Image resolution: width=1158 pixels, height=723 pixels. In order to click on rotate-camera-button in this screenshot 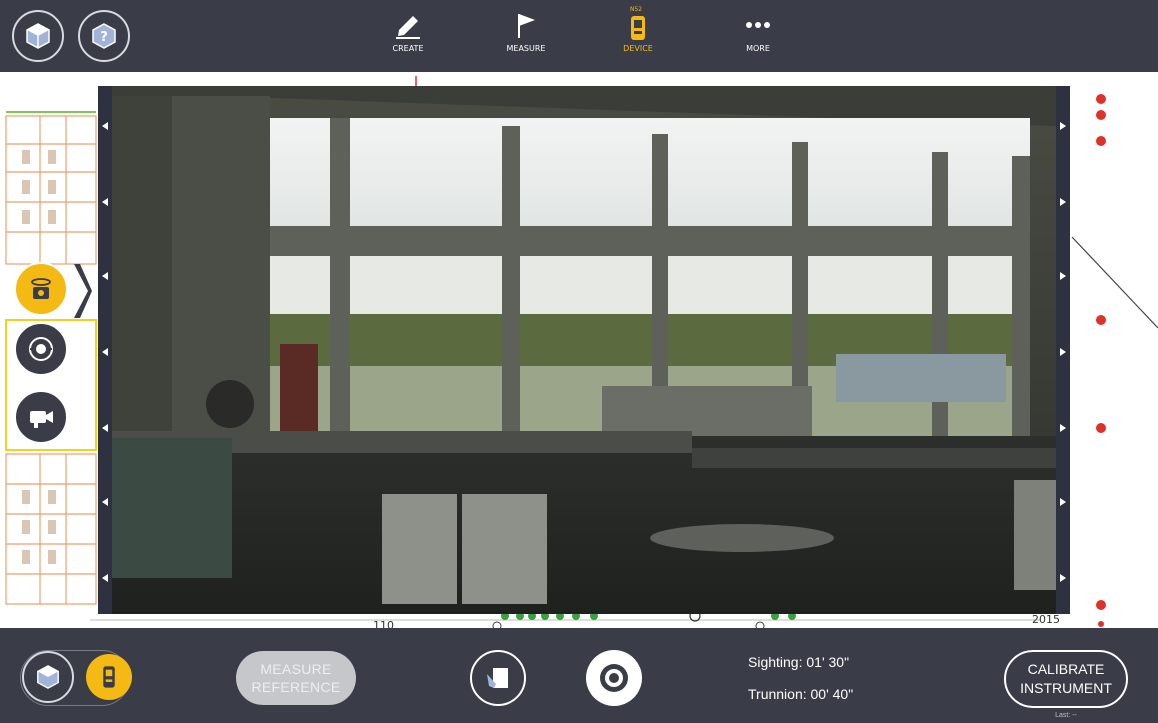, I will do `click(41, 289)`.